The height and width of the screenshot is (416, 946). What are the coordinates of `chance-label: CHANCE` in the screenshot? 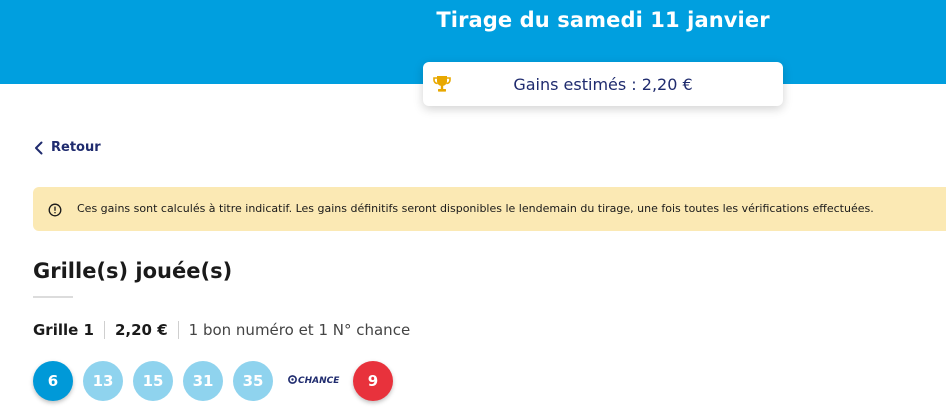 It's located at (319, 381).